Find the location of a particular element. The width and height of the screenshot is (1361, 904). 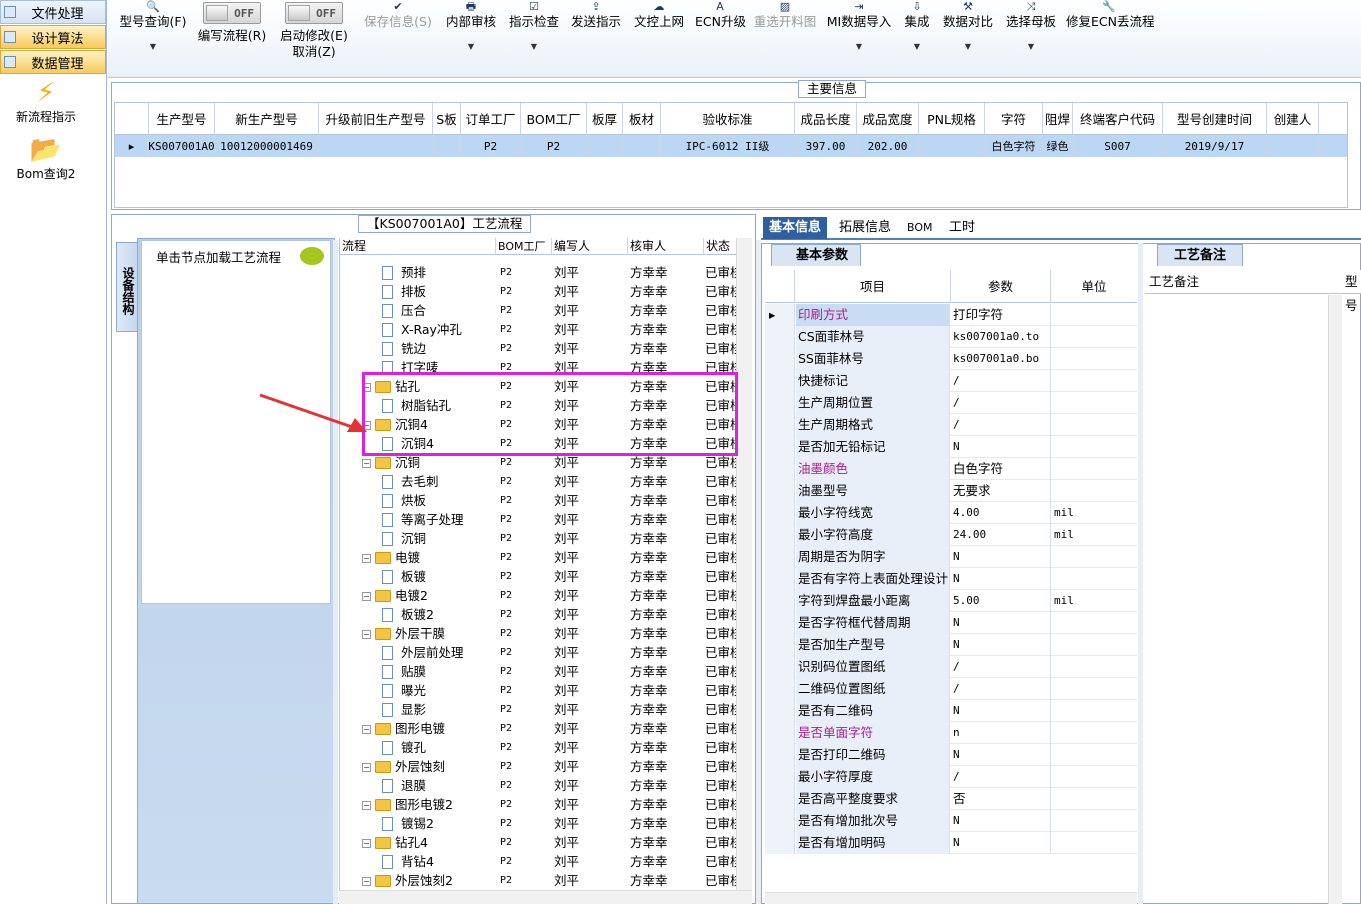

tree-row: 曝光 P2 刘平 方幸幸 已审核 is located at coordinates (541, 690).